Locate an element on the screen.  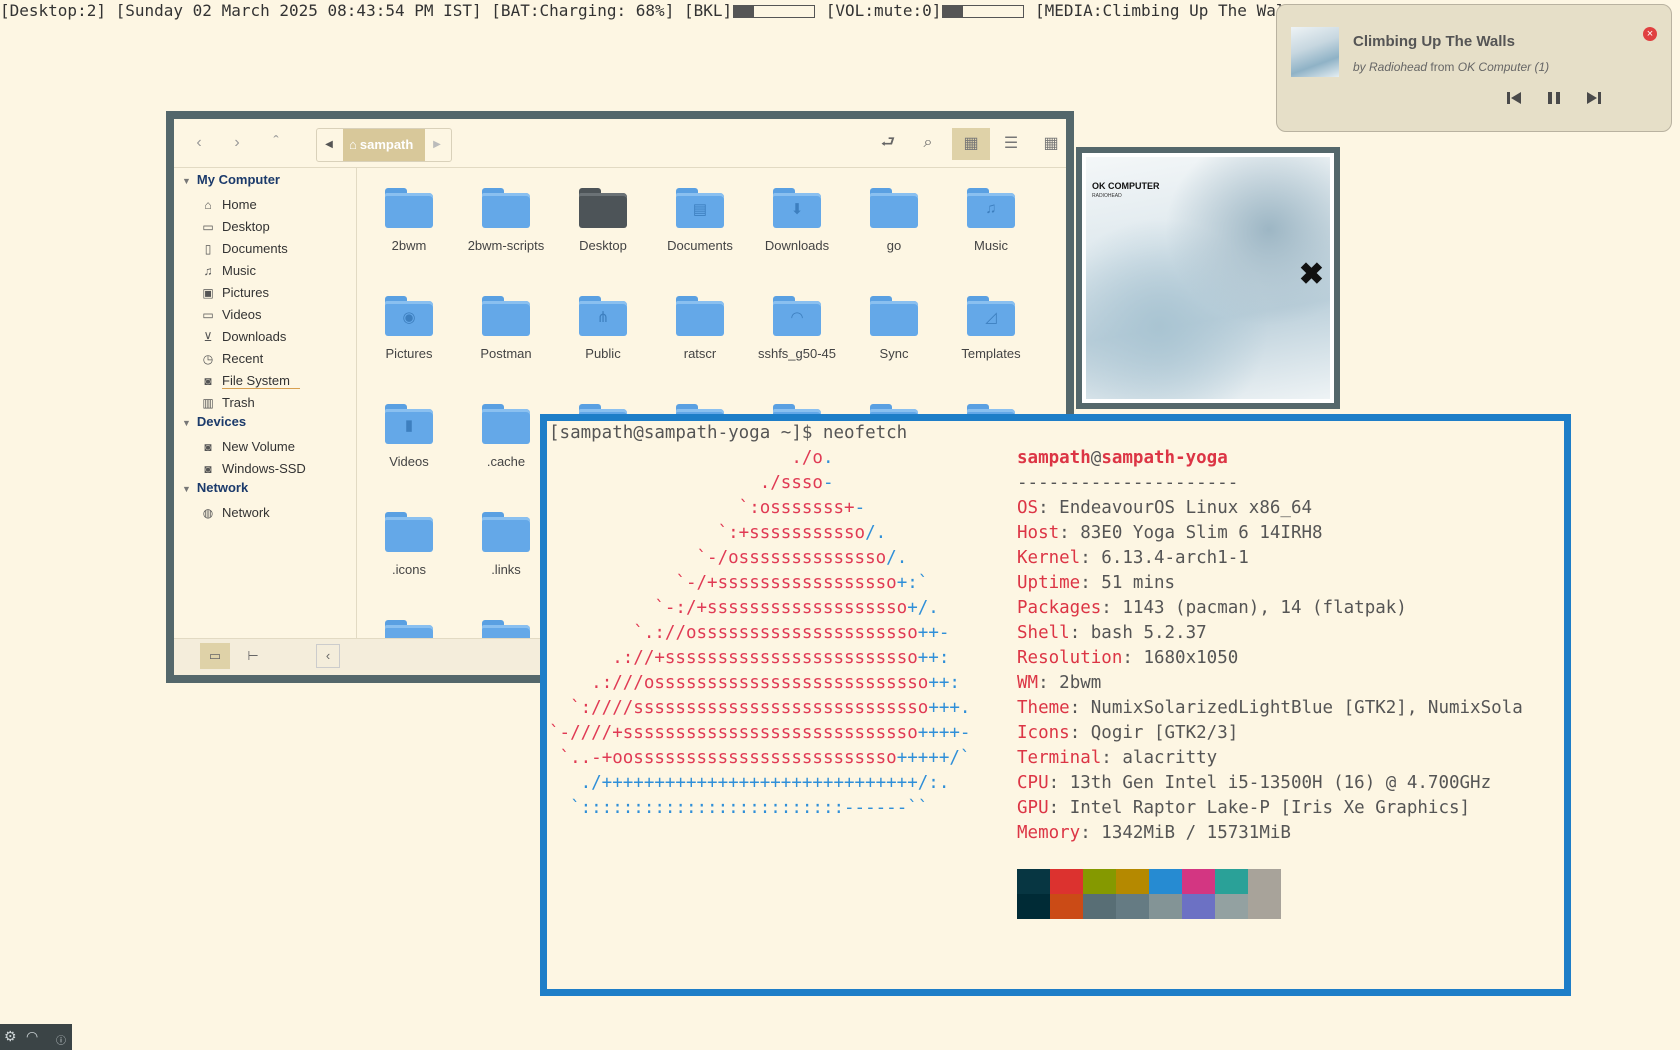
file-item: ◠ sshfs_g50-45 is located at coordinates (797, 328).